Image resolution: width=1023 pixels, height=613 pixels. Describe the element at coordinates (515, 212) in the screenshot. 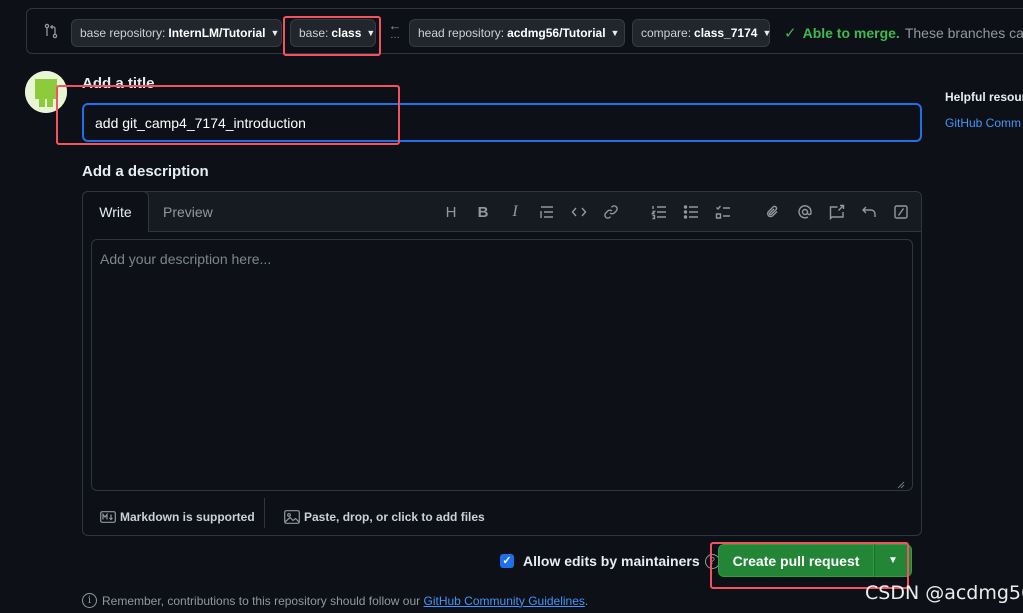

I see `italic-icon: I` at that location.